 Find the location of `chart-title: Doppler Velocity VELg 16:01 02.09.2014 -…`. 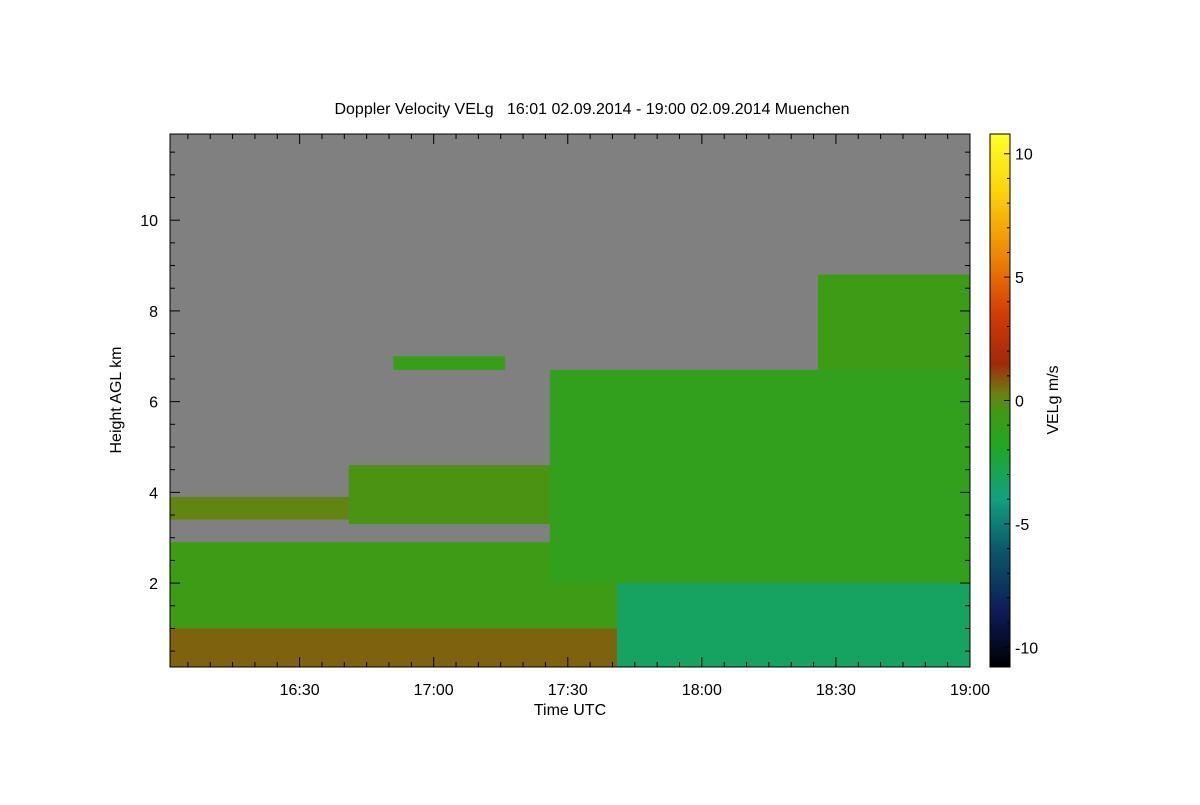

chart-title: Doppler Velocity VELg 16:01 02.09.2014 -… is located at coordinates (591, 109).